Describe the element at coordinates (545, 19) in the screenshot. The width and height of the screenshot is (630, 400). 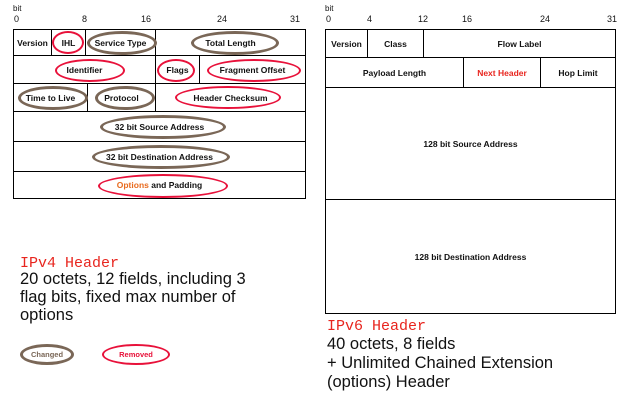
I see `ipv6-tick-24: 24` at that location.